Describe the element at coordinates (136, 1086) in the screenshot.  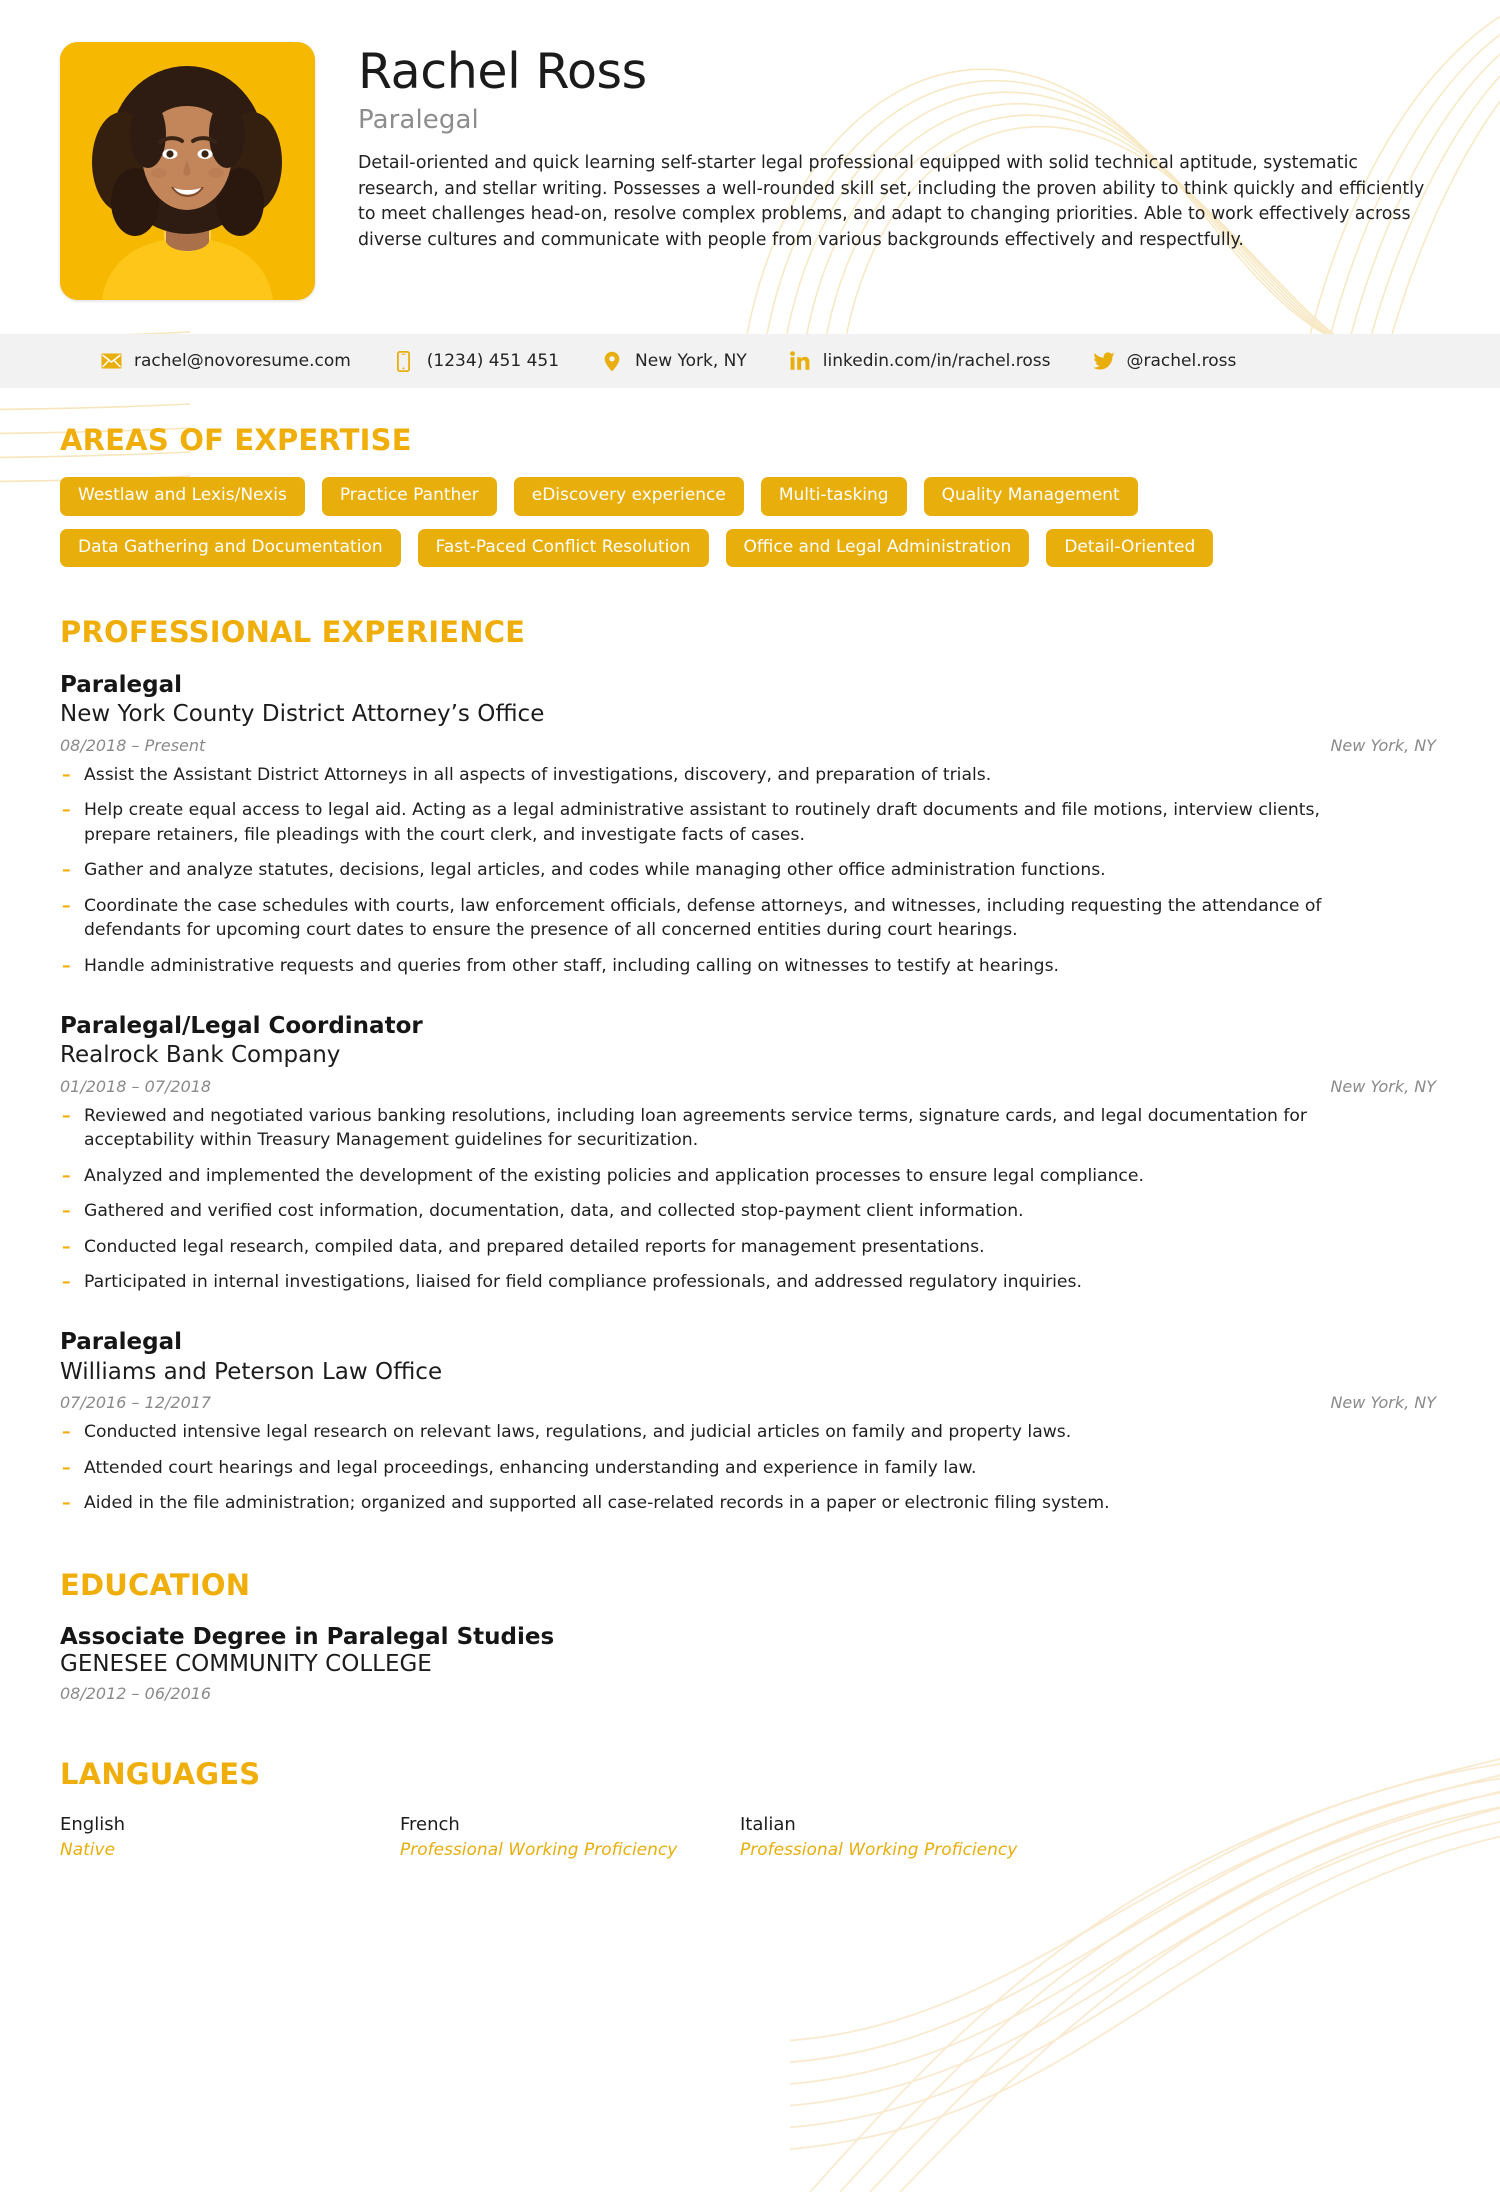
I see `experience-dates: 01/2018 – 07/2018` at that location.